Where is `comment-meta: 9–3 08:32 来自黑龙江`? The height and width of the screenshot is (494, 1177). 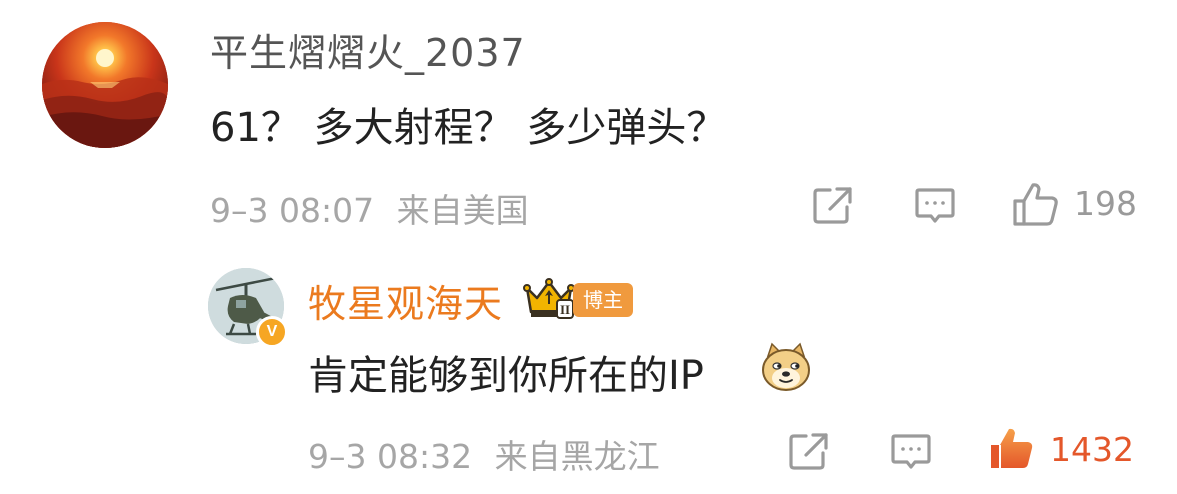
comment-meta: 9–3 08:32 来自黑龙江 is located at coordinates (484, 454).